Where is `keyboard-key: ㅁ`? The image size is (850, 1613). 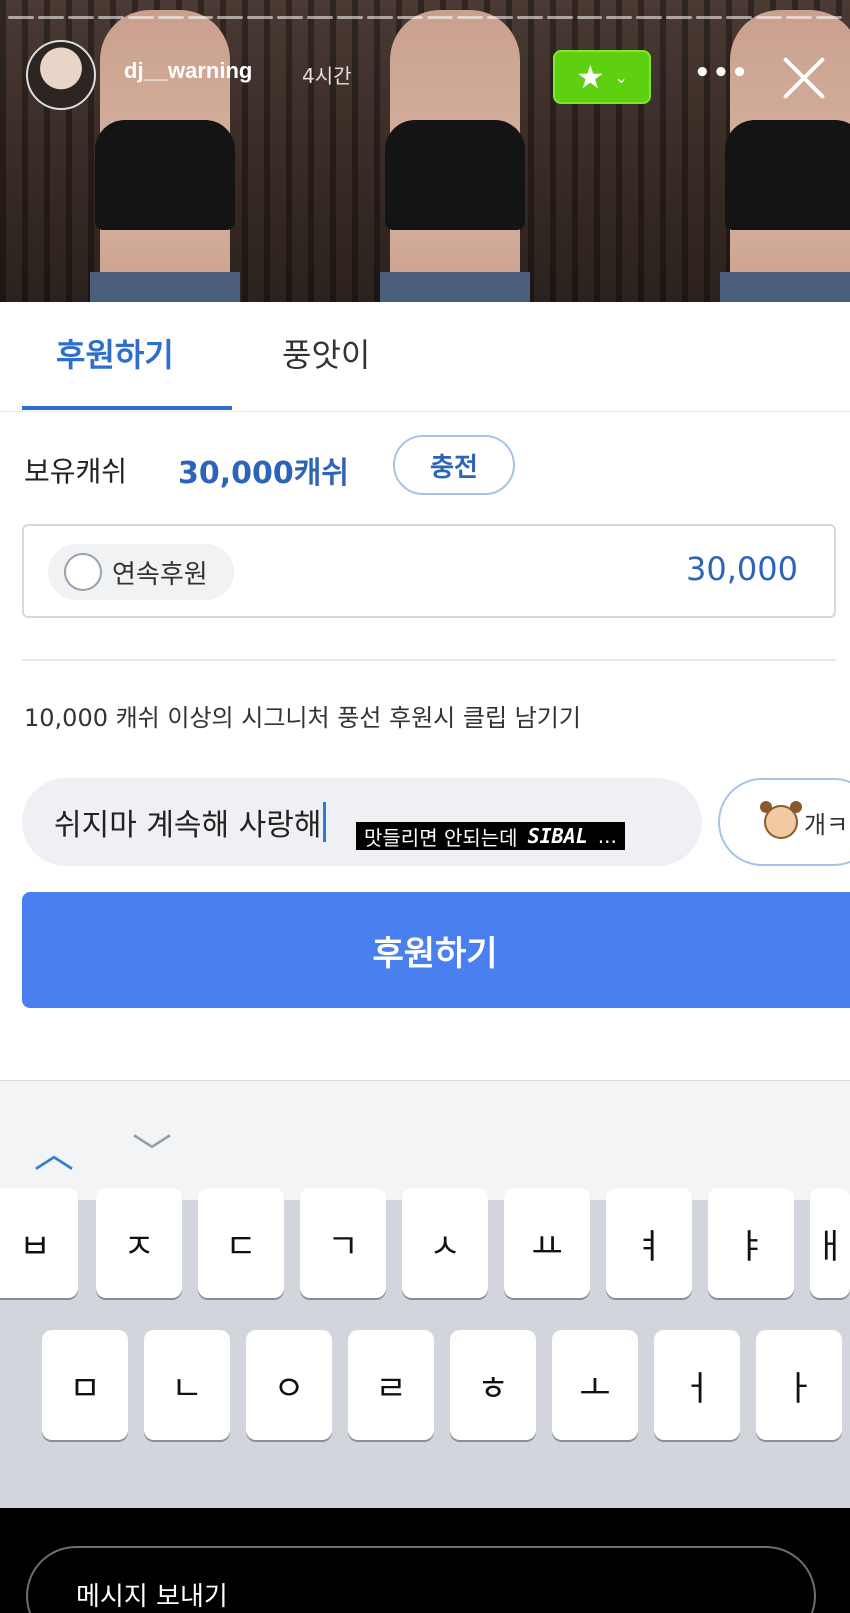 keyboard-key: ㅁ is located at coordinates (85, 1385).